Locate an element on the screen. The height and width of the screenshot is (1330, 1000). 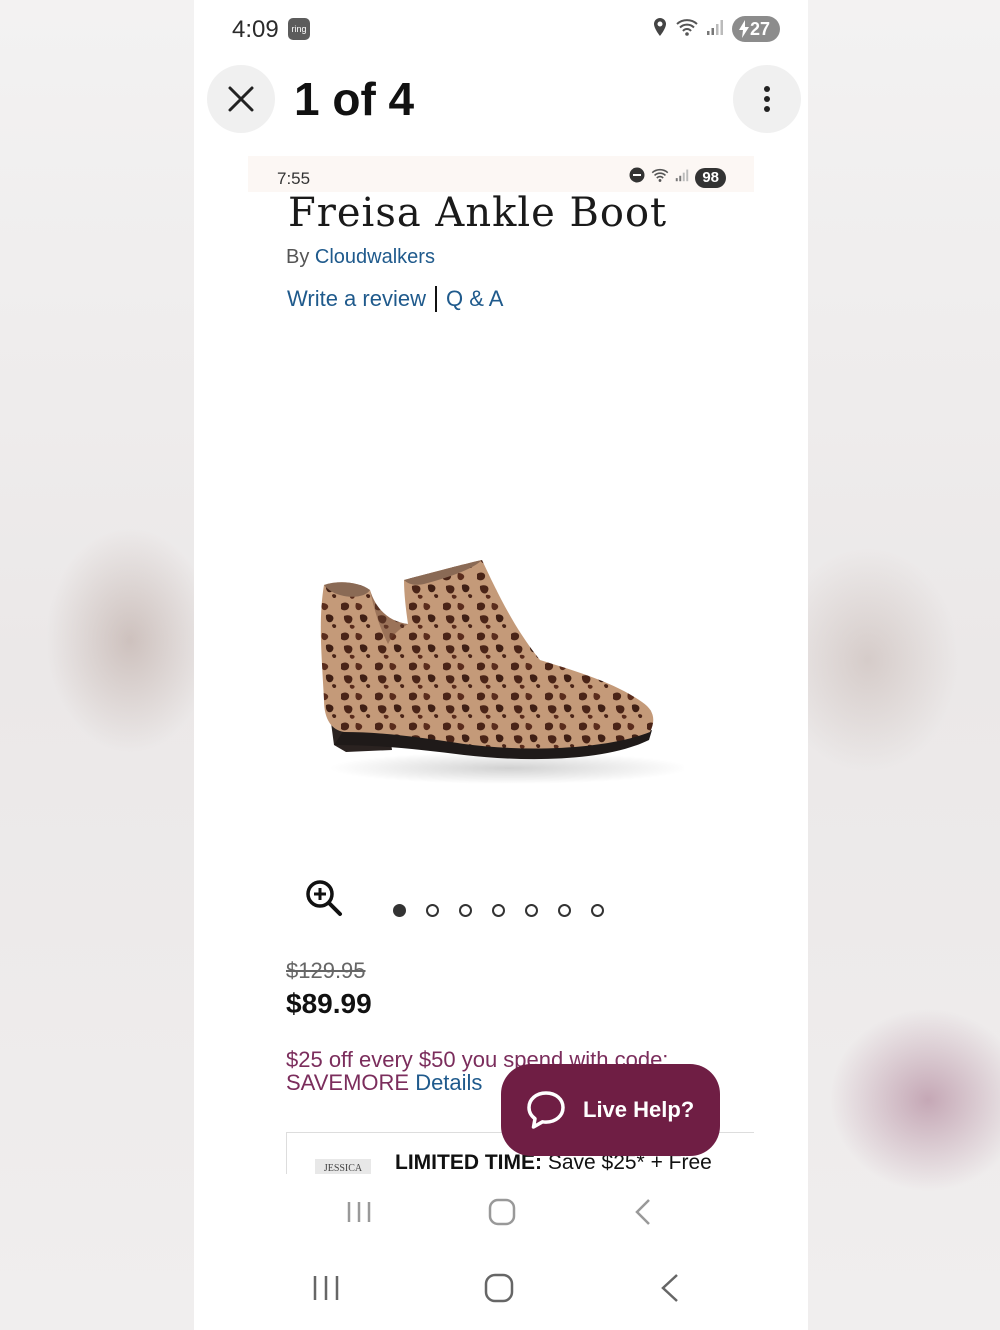
original-price: $129.95 is located at coordinates (326, 970).